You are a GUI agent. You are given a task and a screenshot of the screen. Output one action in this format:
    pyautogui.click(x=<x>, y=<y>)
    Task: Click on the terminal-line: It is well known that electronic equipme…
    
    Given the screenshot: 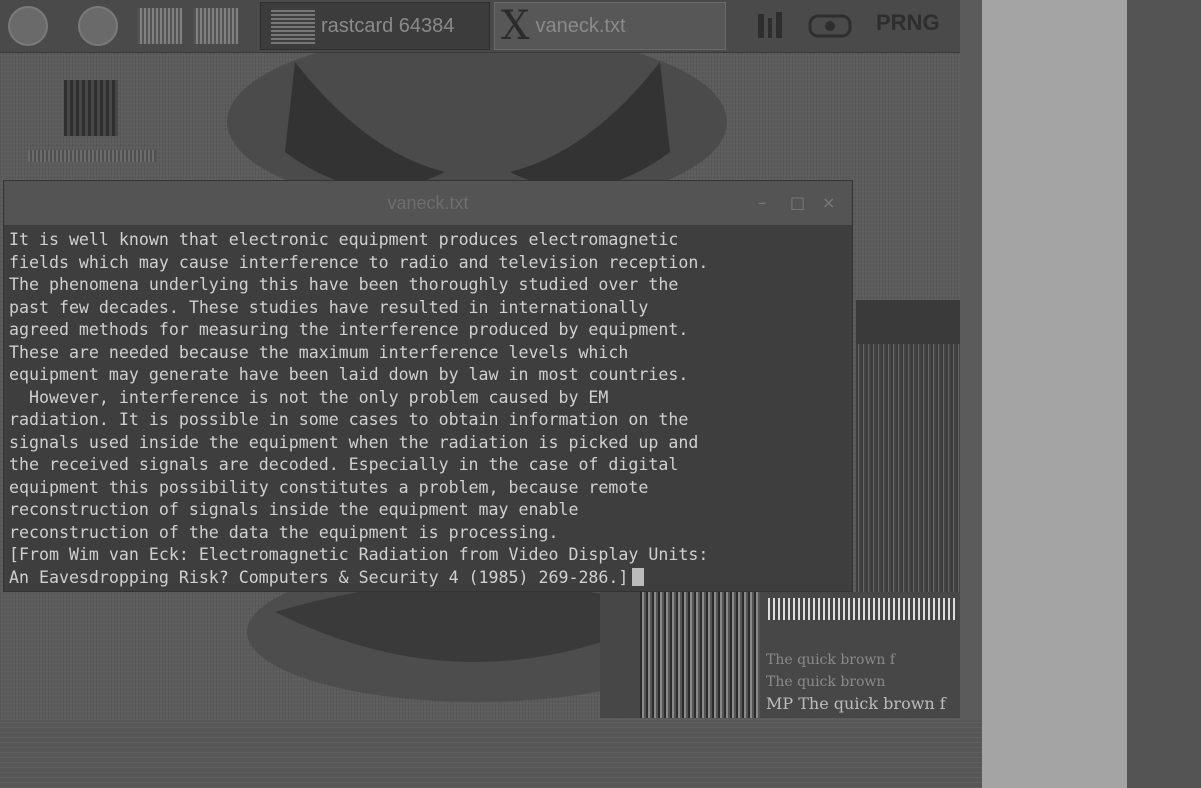 What is the action you would take?
    pyautogui.click(x=344, y=239)
    